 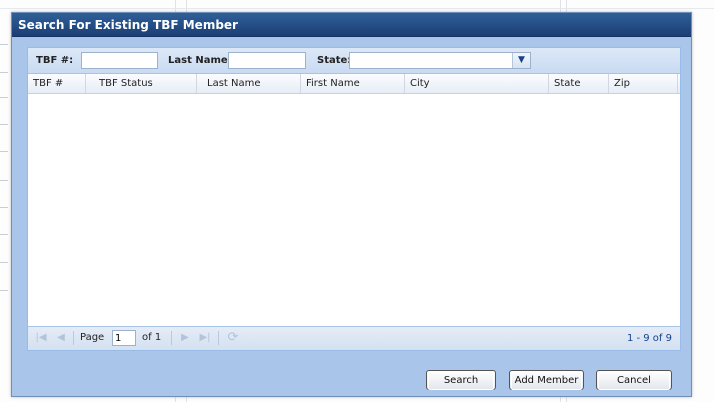 I want to click on search-button: Search, so click(x=461, y=380).